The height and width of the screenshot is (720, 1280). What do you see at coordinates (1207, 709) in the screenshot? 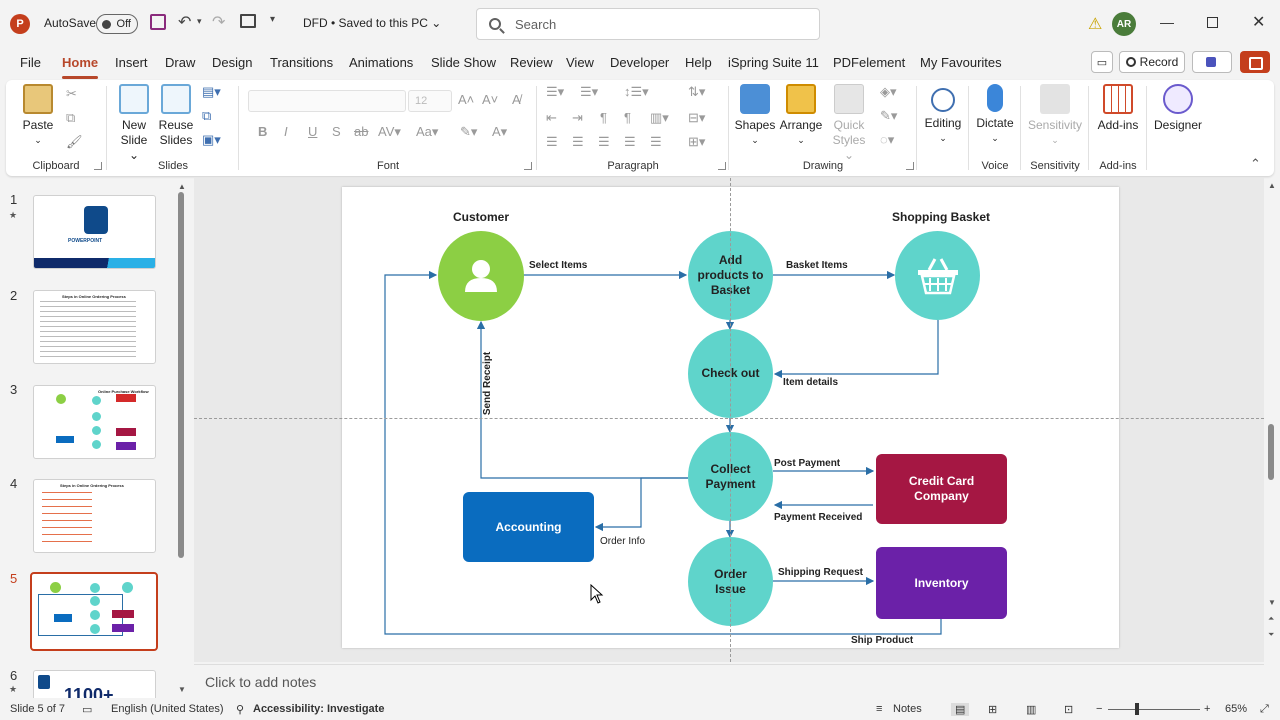
I see `zoom-in-icon: +` at bounding box center [1207, 709].